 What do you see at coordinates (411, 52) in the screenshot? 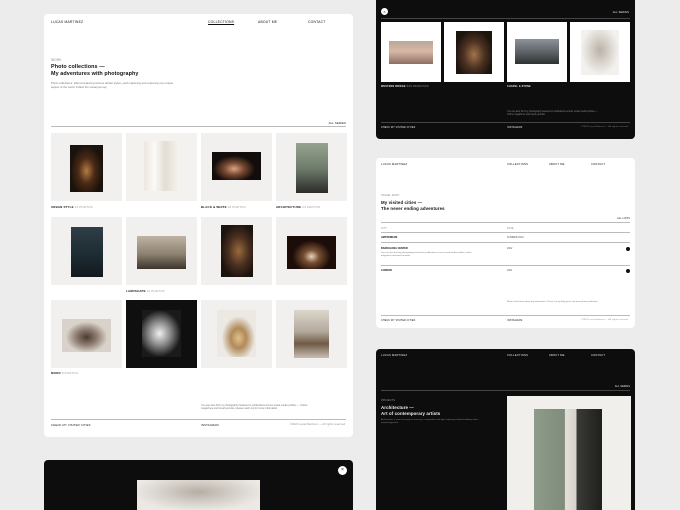
I see `gallery-card-bridge` at bounding box center [411, 52].